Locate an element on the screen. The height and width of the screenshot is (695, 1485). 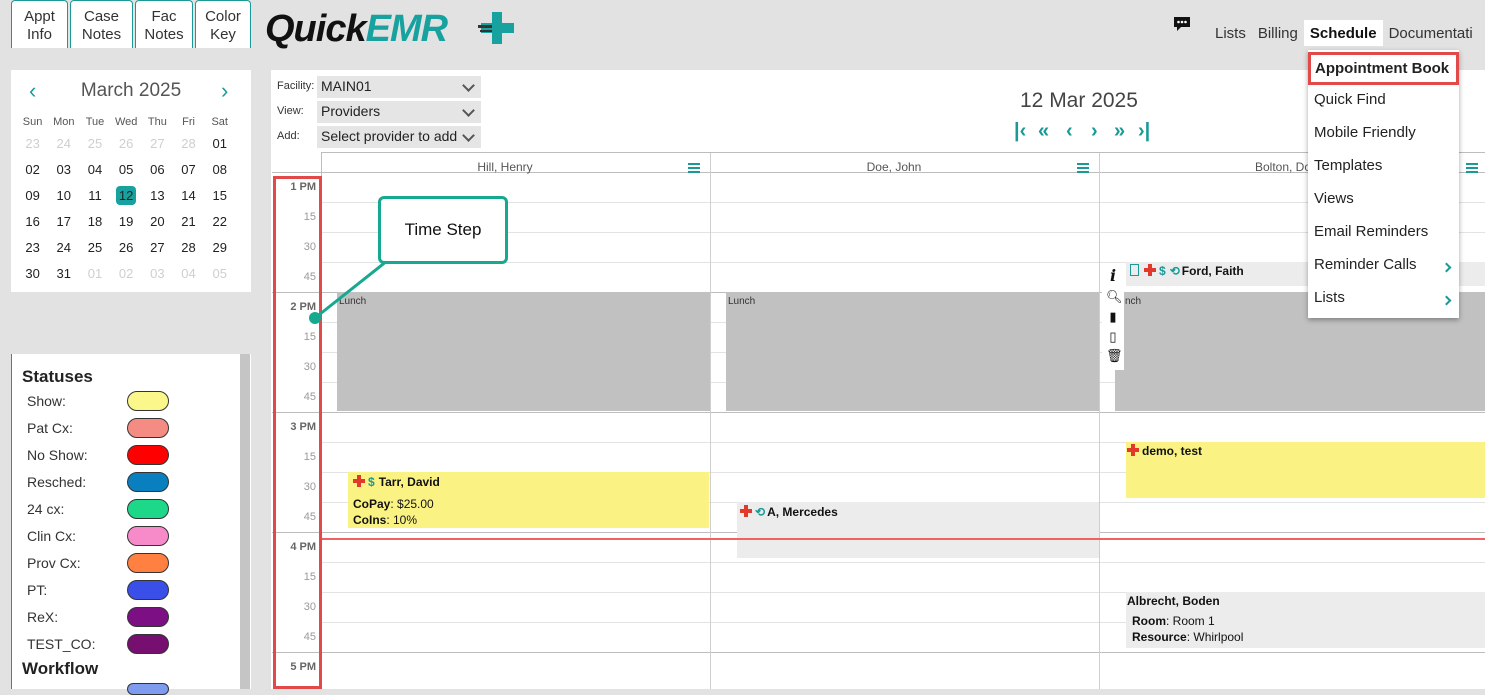
calendar-day: 30 is located at coordinates (32, 273).